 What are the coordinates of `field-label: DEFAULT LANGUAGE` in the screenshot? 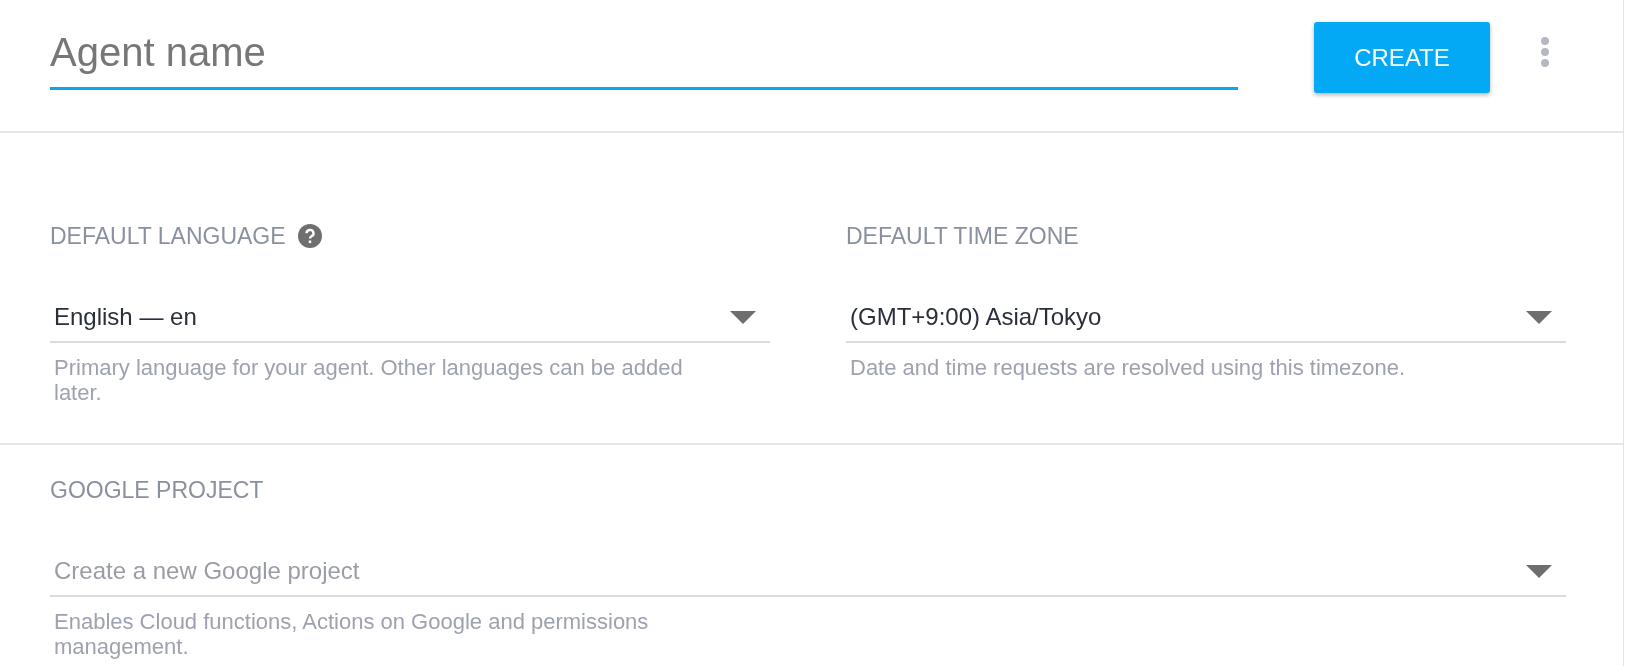 It's located at (168, 236).